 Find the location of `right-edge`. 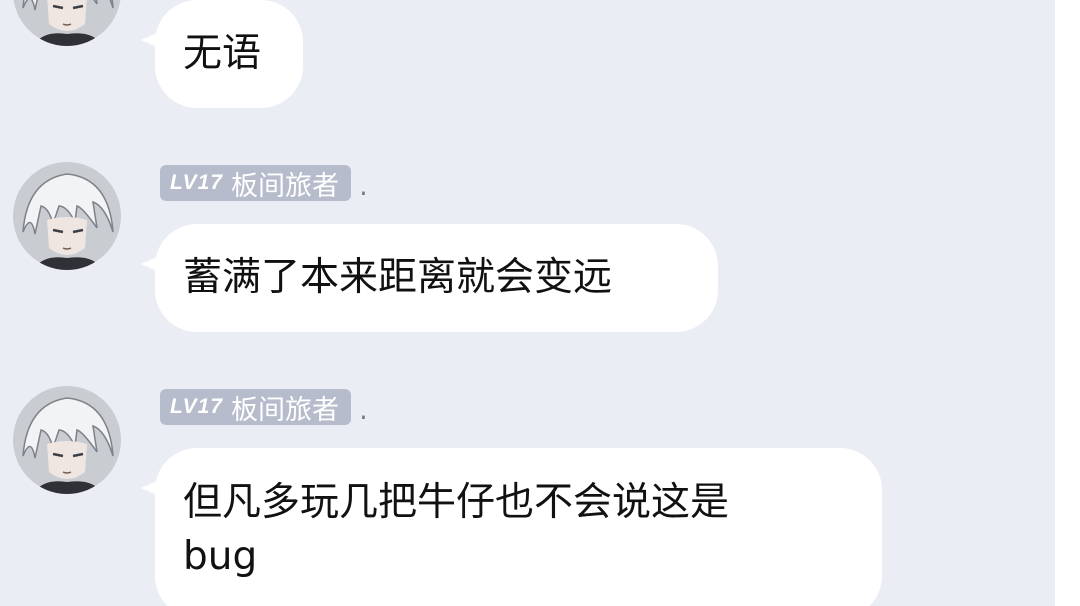

right-edge is located at coordinates (1067, 303).